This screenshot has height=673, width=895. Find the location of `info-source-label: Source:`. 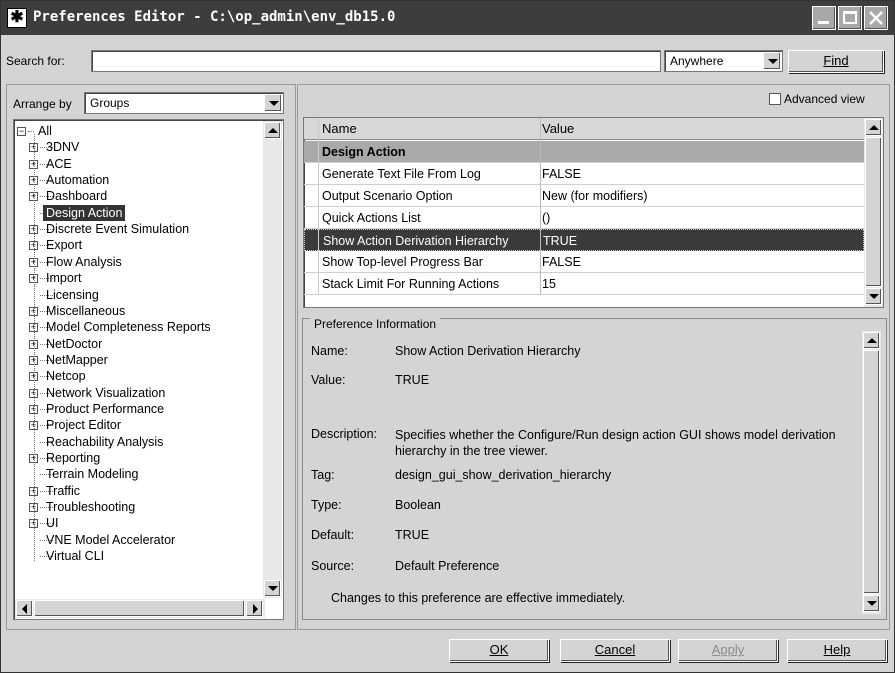

info-source-label: Source: is located at coordinates (333, 566).